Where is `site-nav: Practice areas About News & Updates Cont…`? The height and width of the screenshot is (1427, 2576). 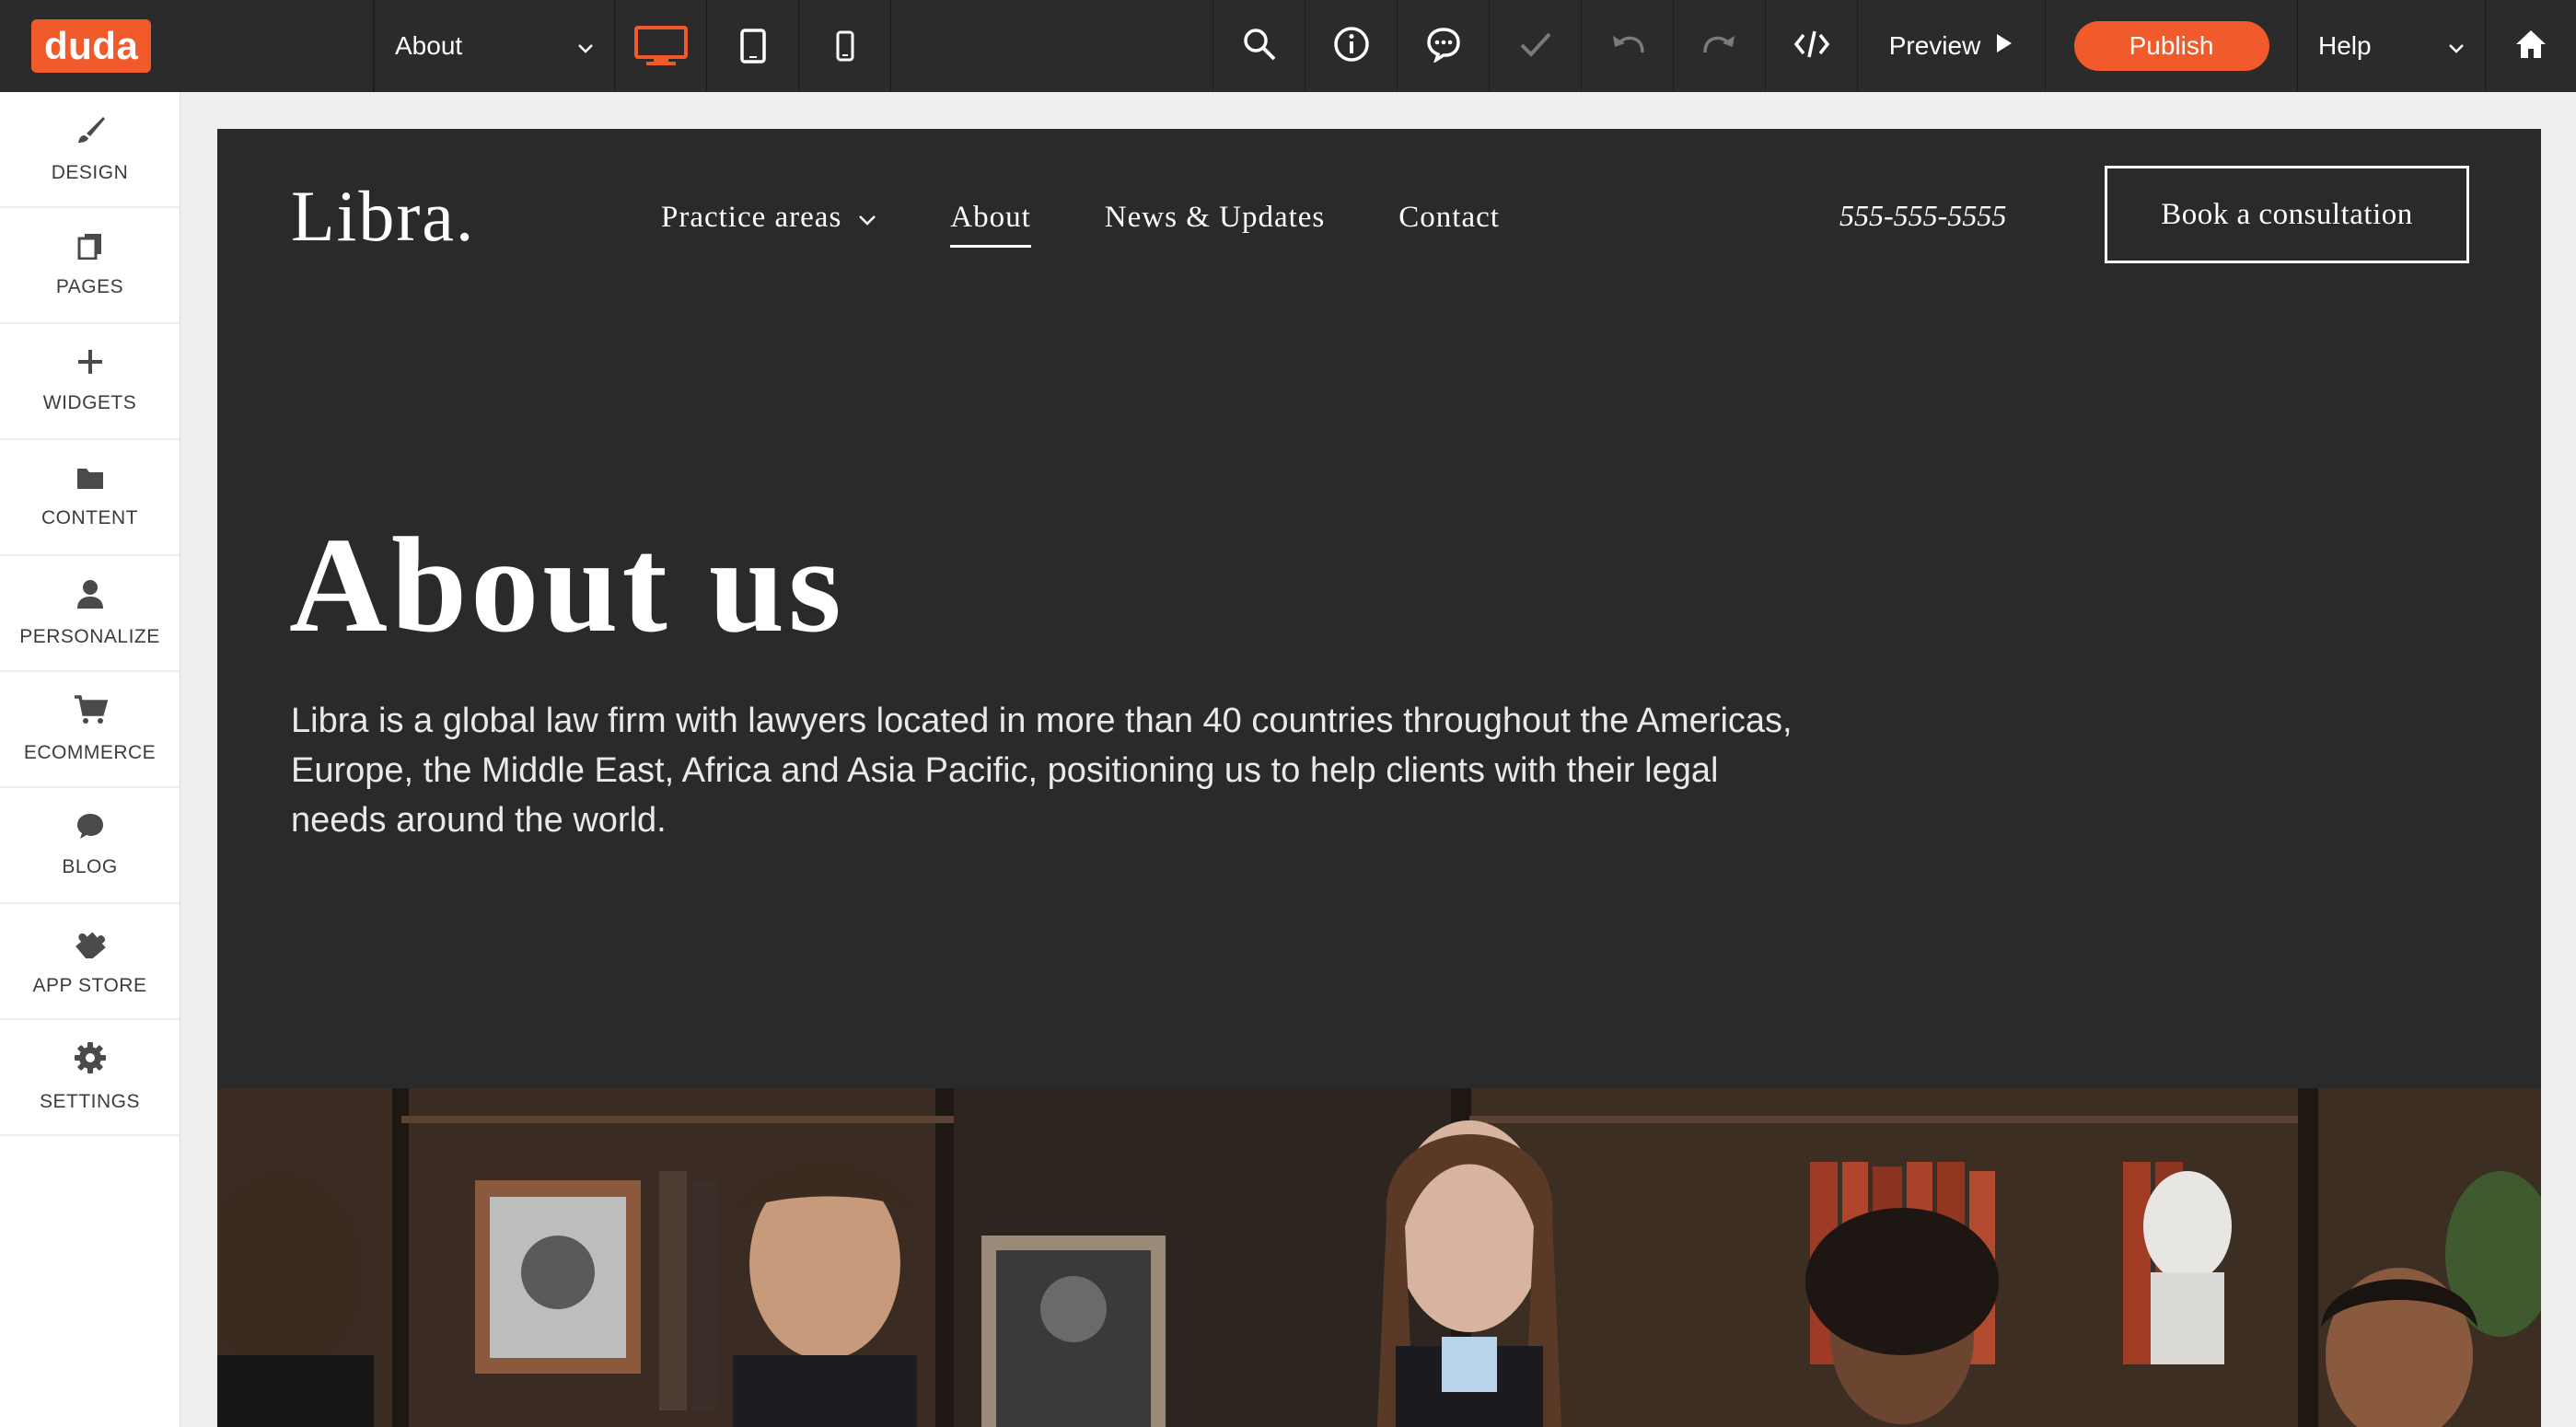
site-nav: Practice areas About News & Updates Cont… is located at coordinates (1117, 225).